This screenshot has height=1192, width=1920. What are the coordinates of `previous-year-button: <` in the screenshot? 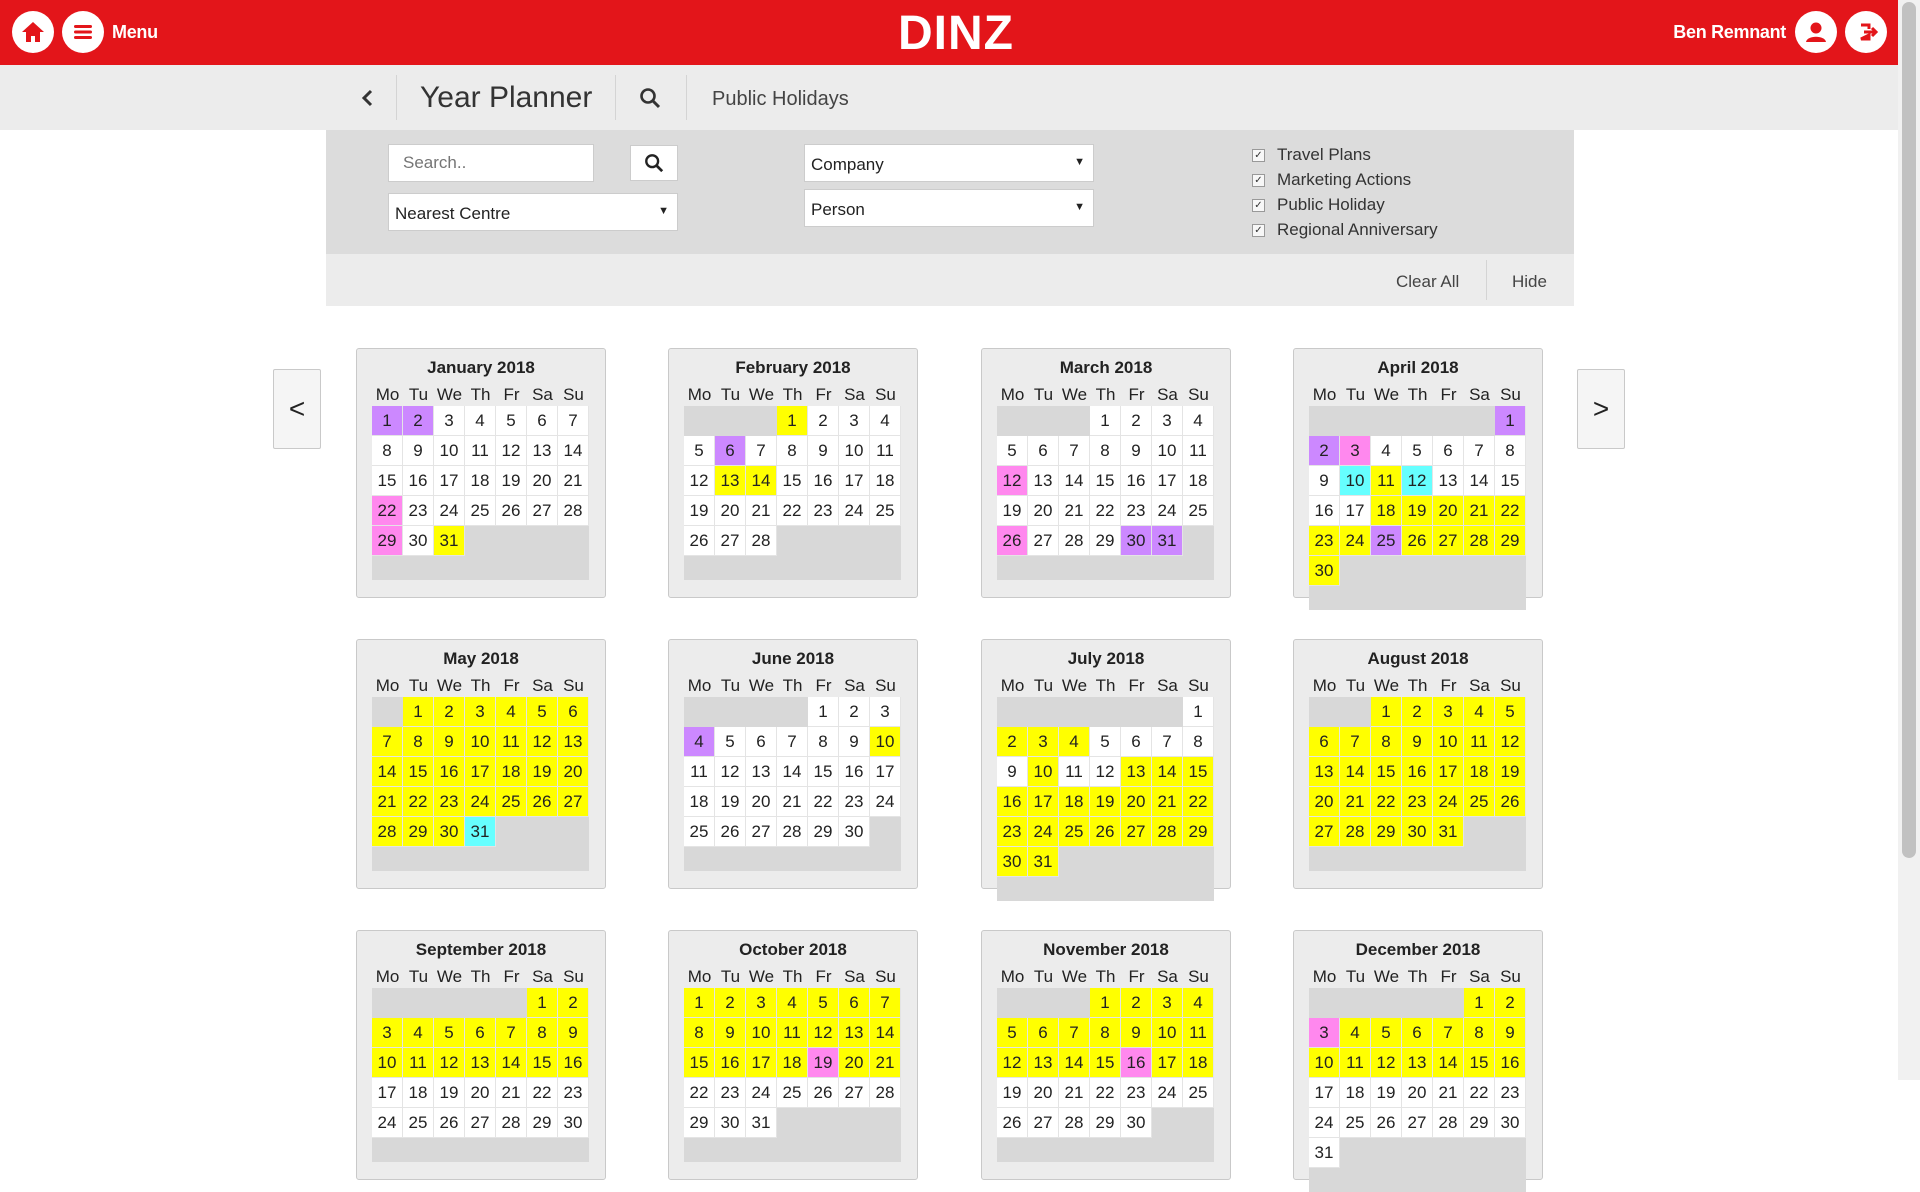 It's located at (297, 409).